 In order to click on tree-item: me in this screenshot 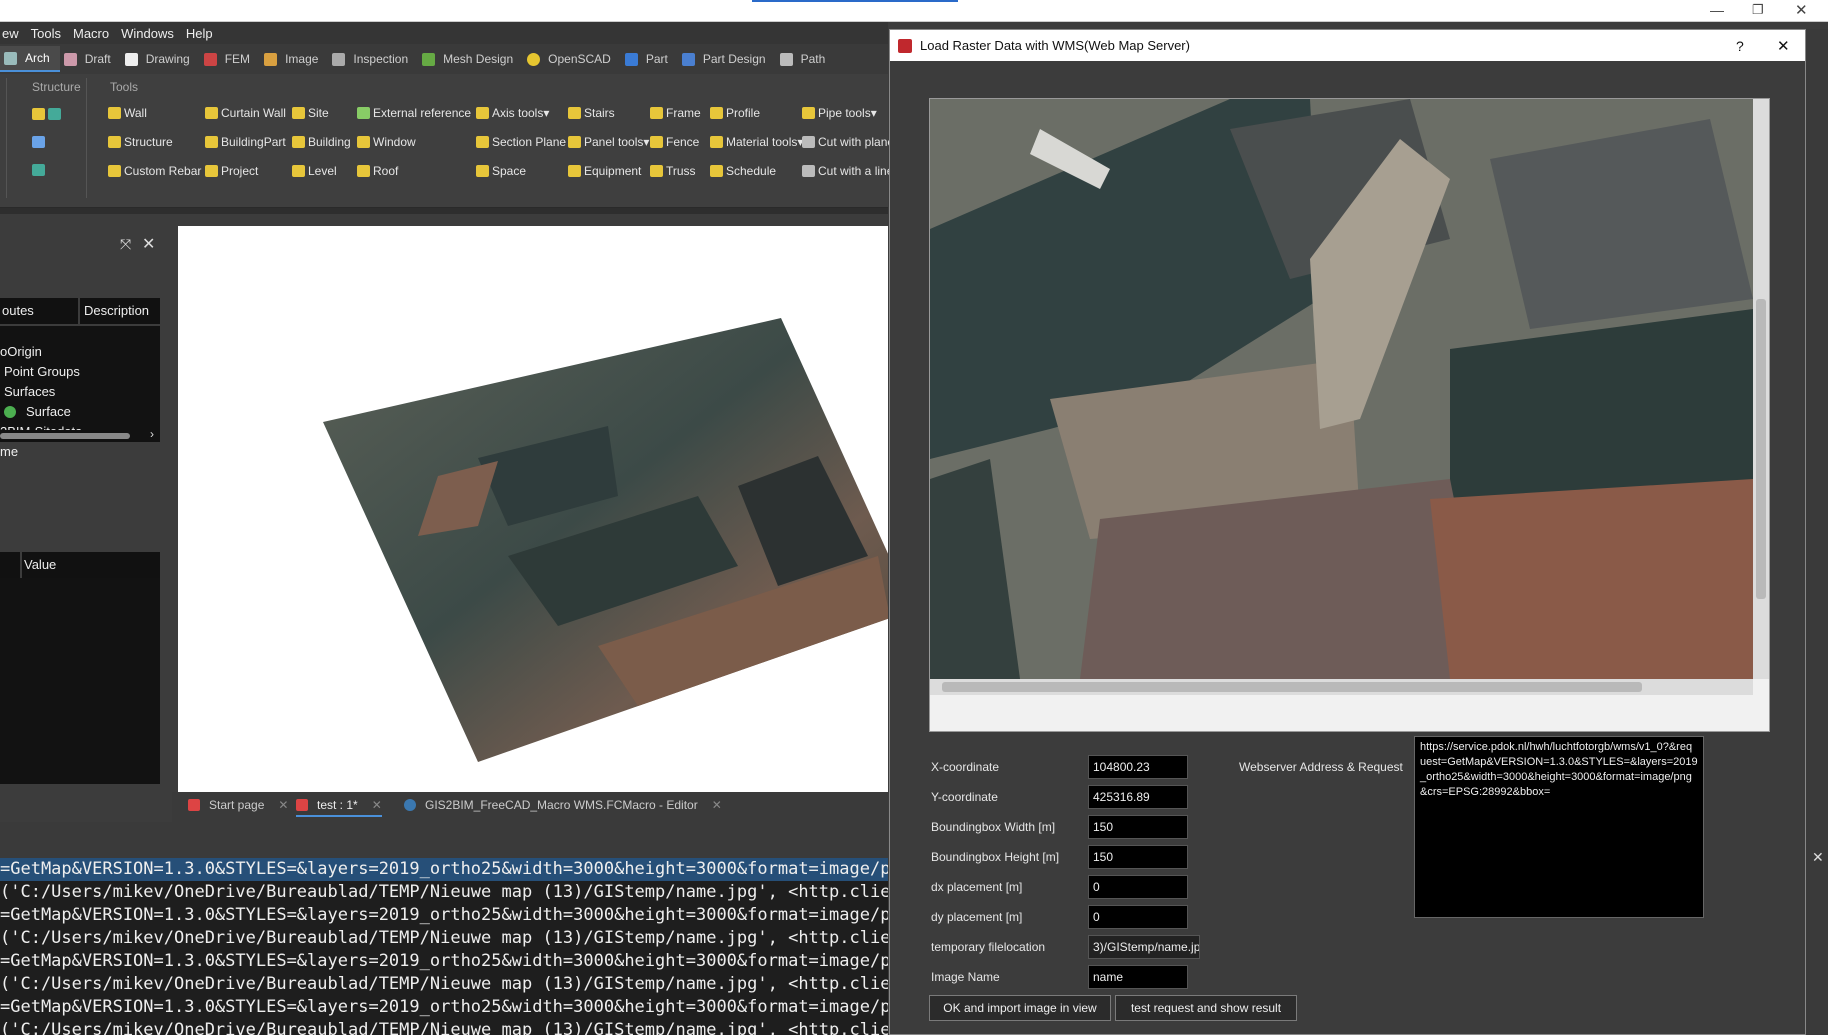, I will do `click(80, 452)`.